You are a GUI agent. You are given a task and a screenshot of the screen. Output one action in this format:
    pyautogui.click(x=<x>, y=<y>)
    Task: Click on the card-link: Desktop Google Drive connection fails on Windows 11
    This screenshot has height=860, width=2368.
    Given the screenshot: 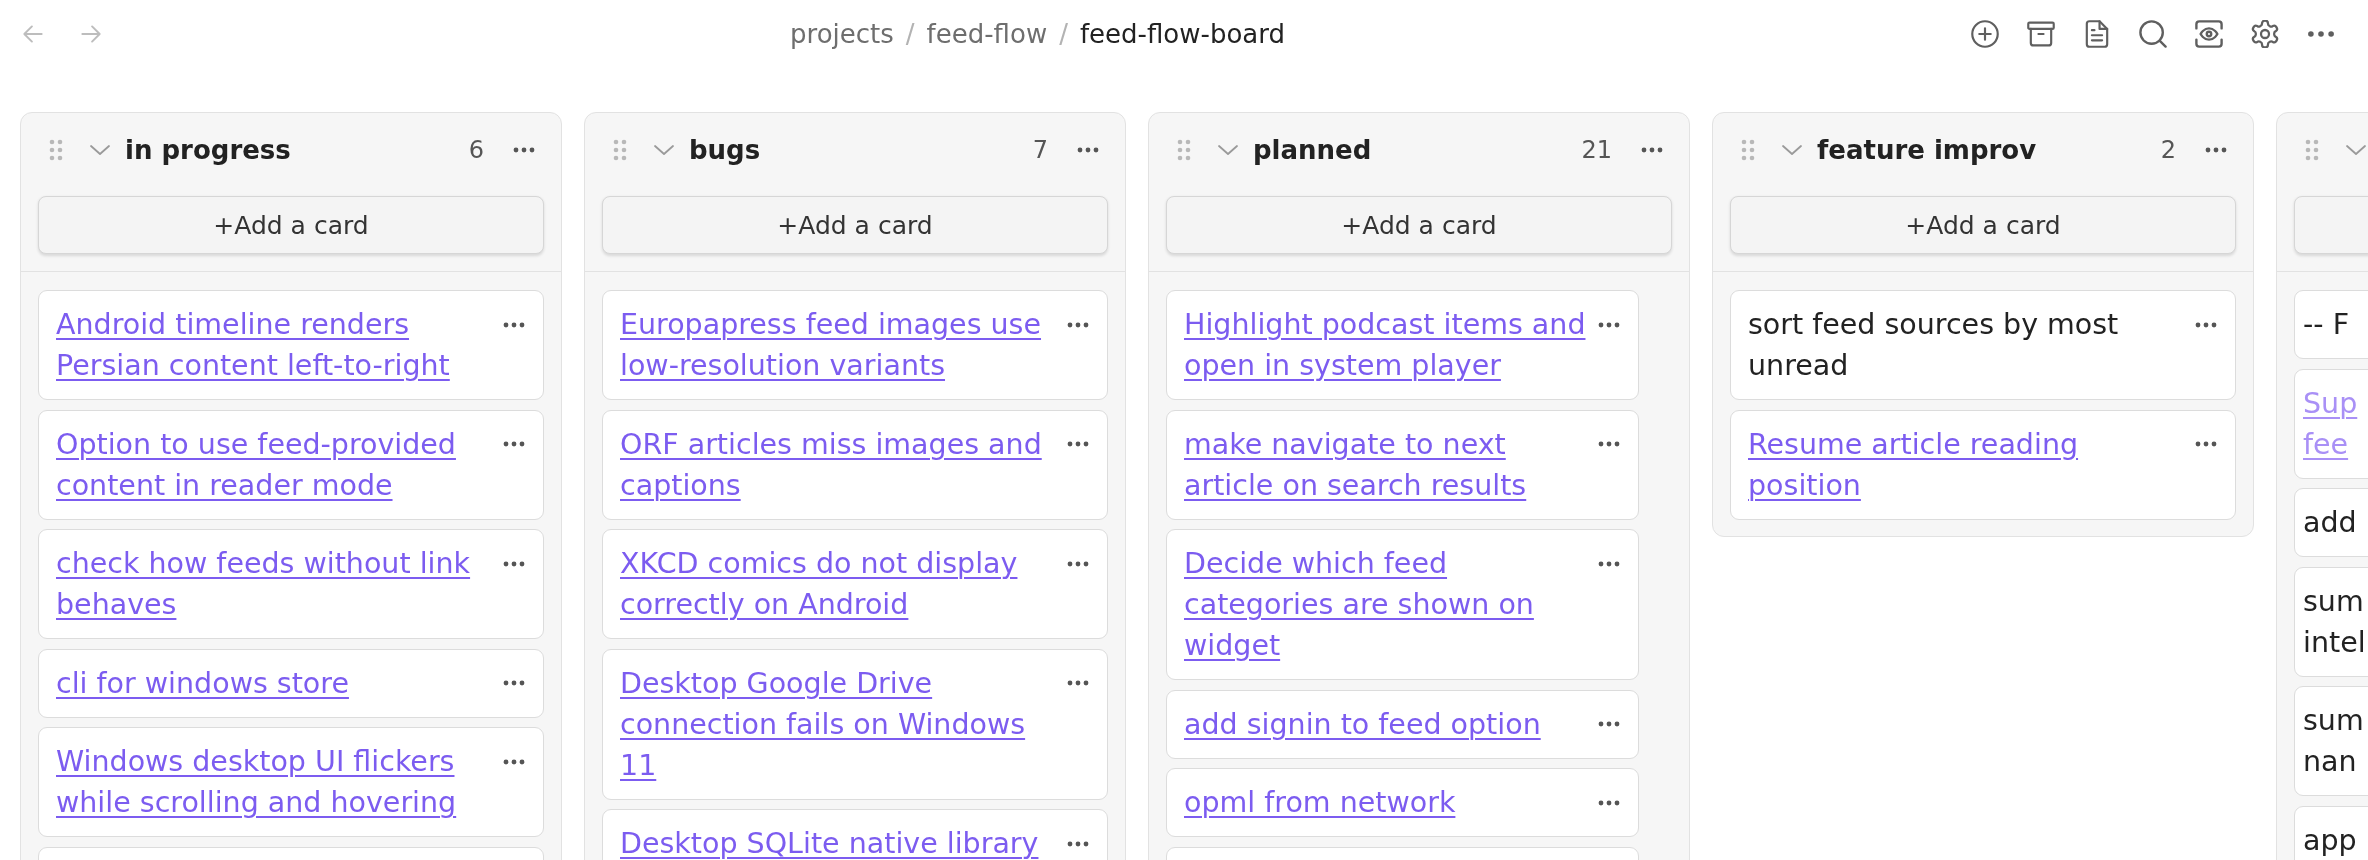 What is the action you would take?
    pyautogui.click(x=839, y=724)
    